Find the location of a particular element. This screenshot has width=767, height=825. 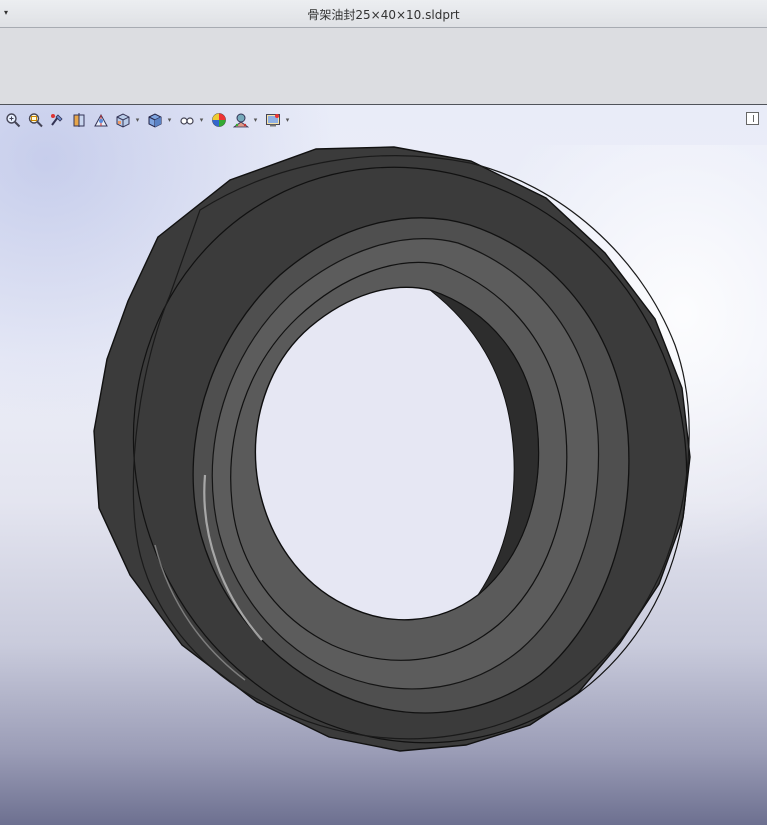

view-orientation-dropdown-icon: ▾ is located at coordinates (137, 120).